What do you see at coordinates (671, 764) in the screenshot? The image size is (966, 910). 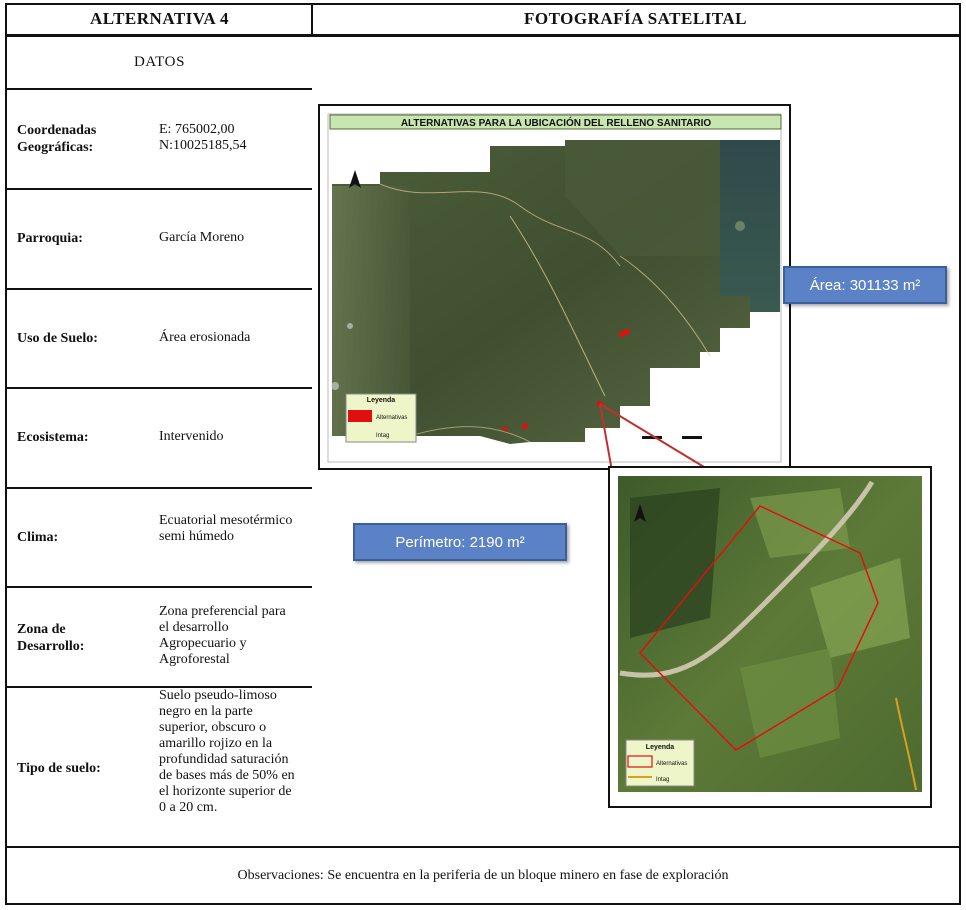 I see `detail-legend-item: Alternativas` at bounding box center [671, 764].